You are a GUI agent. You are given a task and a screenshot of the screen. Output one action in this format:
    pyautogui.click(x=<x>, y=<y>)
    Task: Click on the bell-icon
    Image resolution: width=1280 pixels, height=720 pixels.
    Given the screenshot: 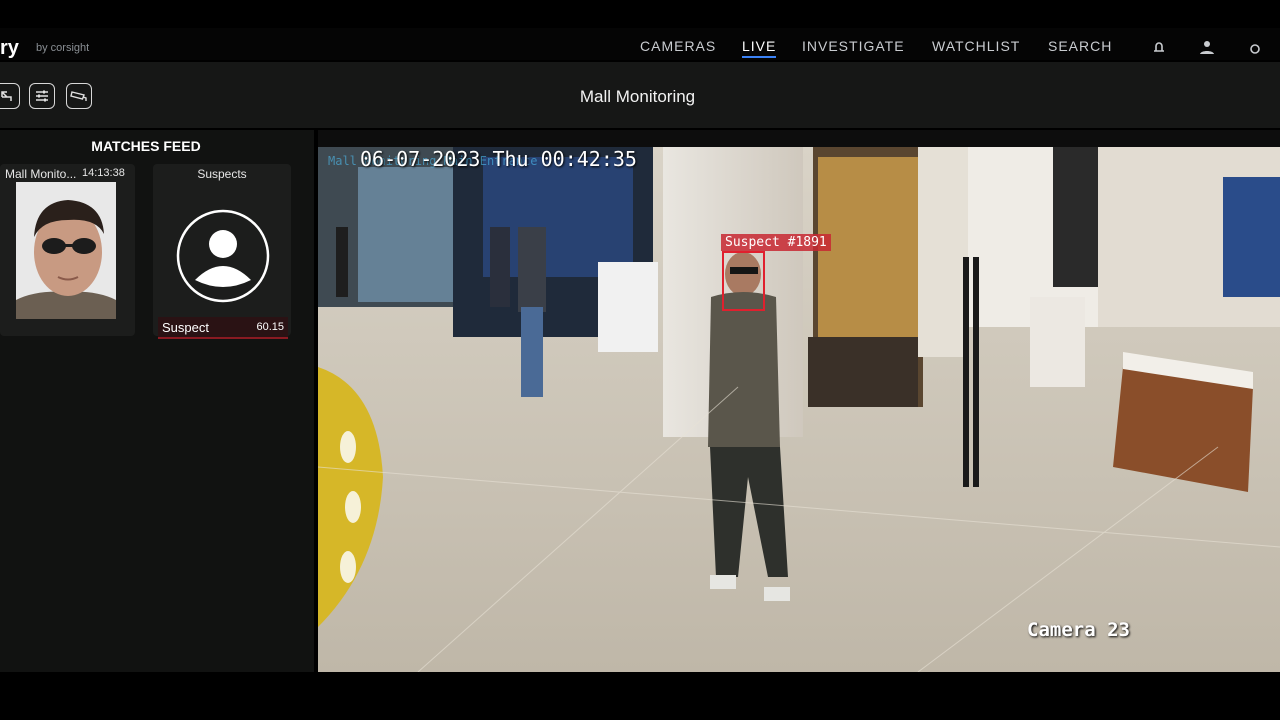 What is the action you would take?
    pyautogui.click(x=1159, y=47)
    